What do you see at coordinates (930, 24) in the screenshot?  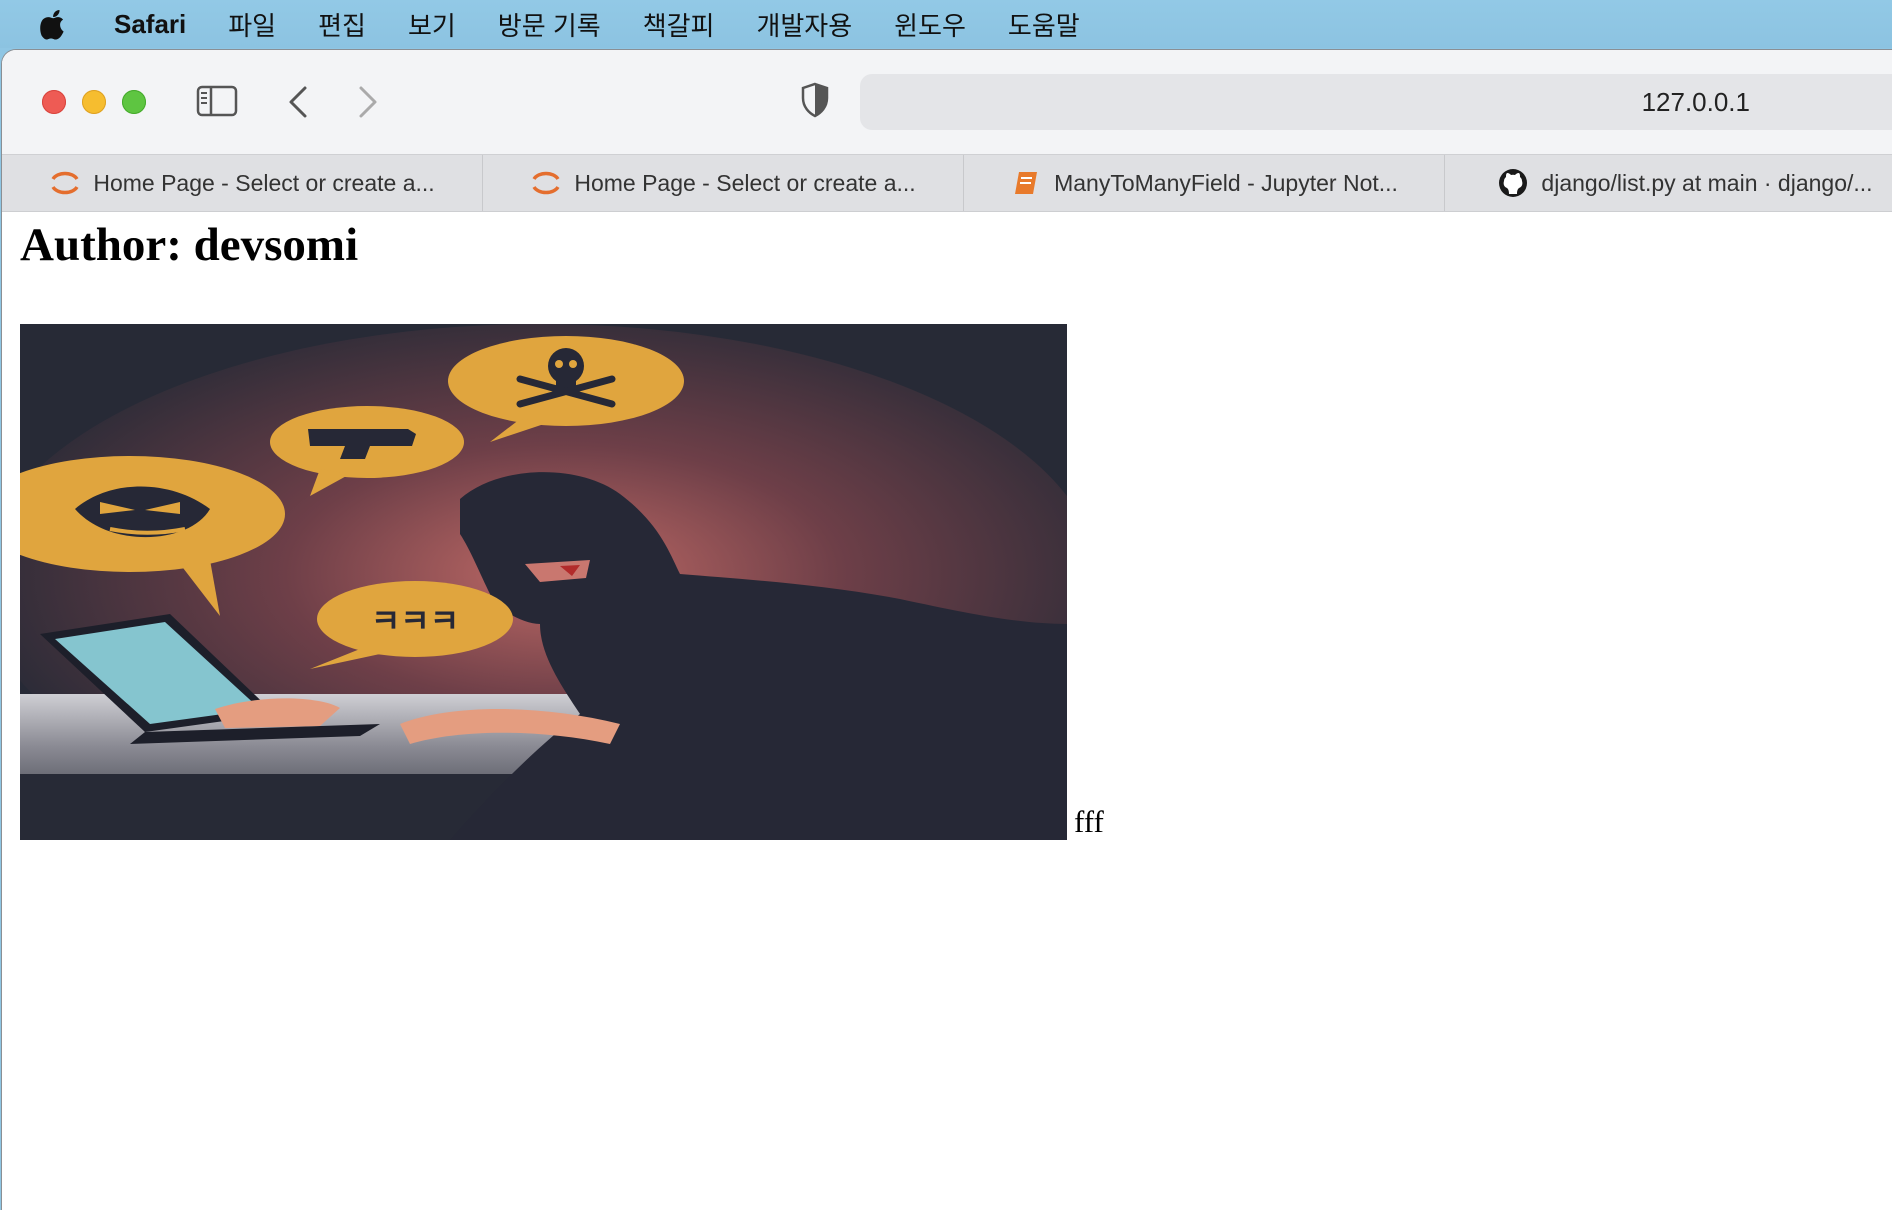 I see `menu-window: 윈도우` at bounding box center [930, 24].